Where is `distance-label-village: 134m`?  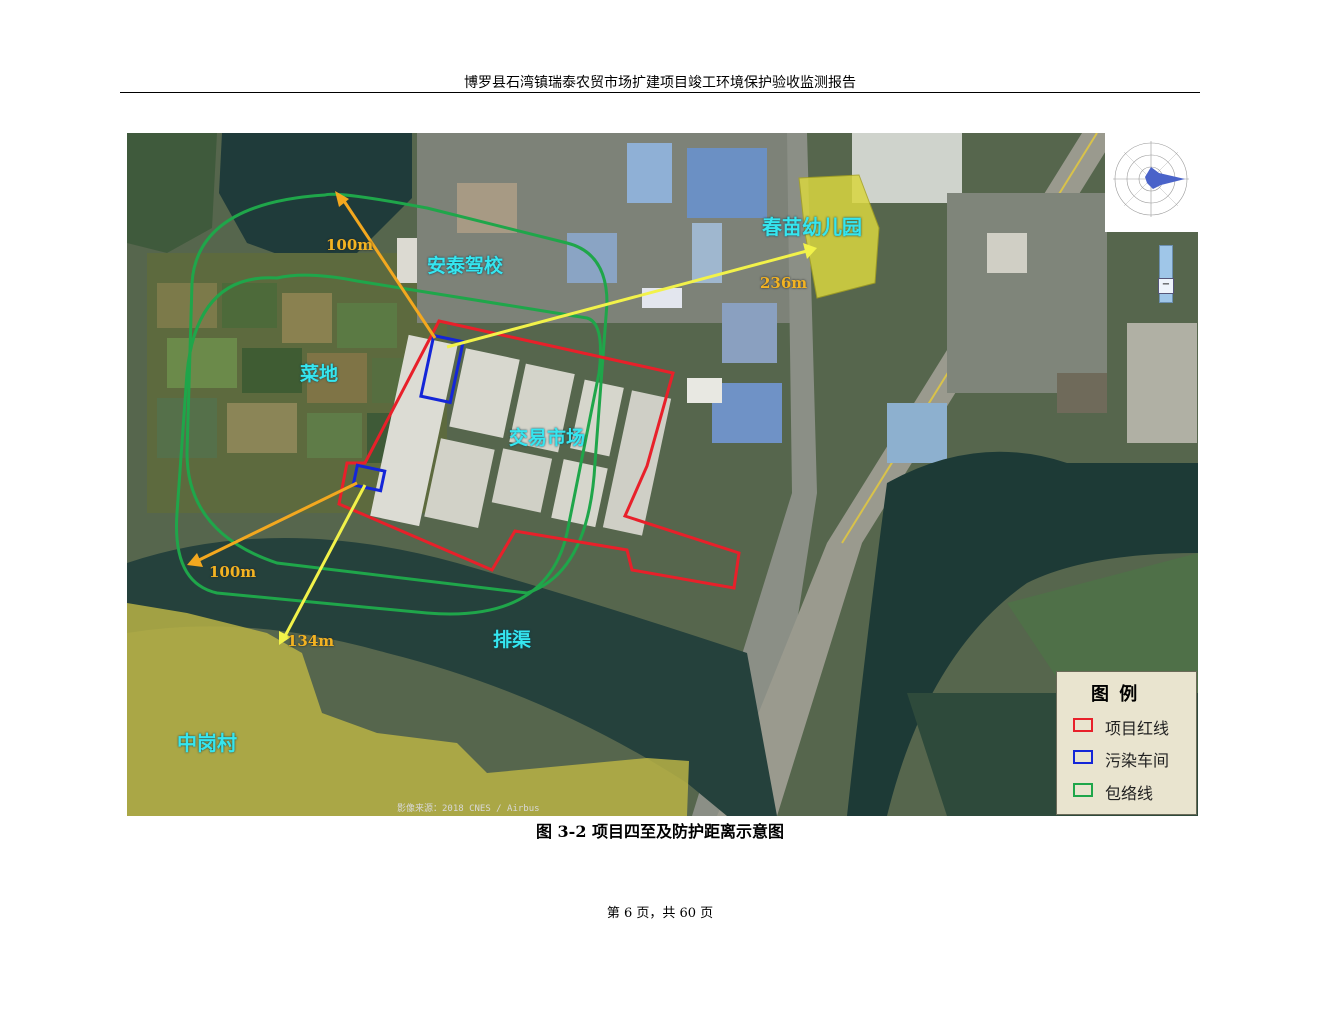
distance-label-village: 134m is located at coordinates (311, 641).